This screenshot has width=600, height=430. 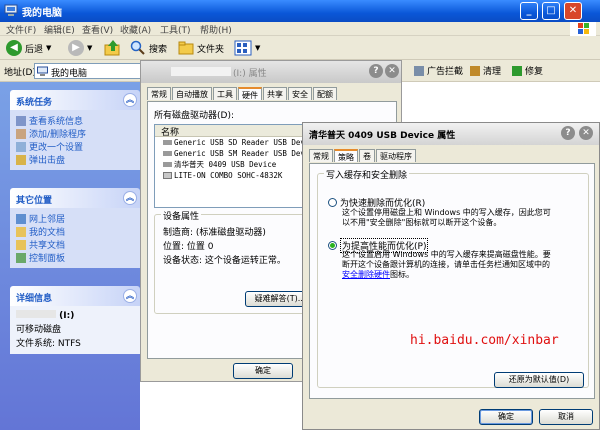 What do you see at coordinates (201, 71) in the screenshot?
I see `redacted-label` at bounding box center [201, 71].